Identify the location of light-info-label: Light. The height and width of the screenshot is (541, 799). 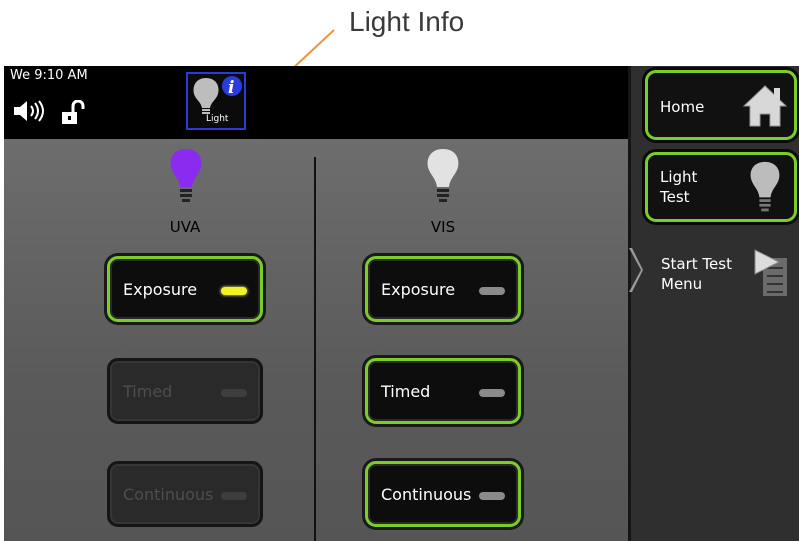
(217, 119).